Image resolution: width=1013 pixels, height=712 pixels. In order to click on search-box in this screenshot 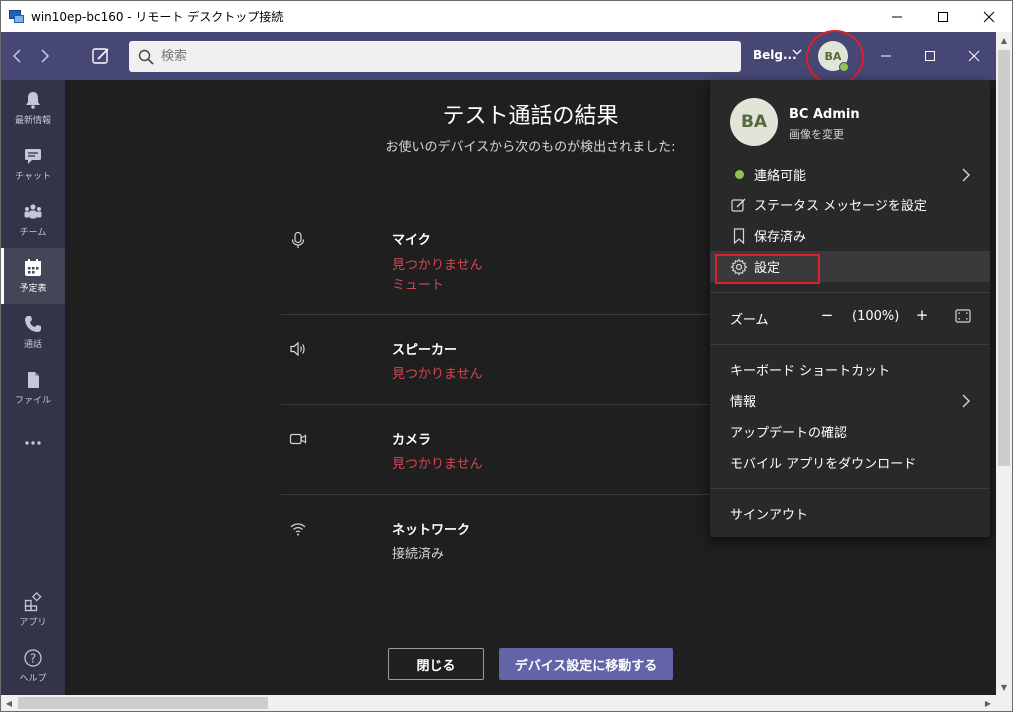, I will do `click(435, 56)`.